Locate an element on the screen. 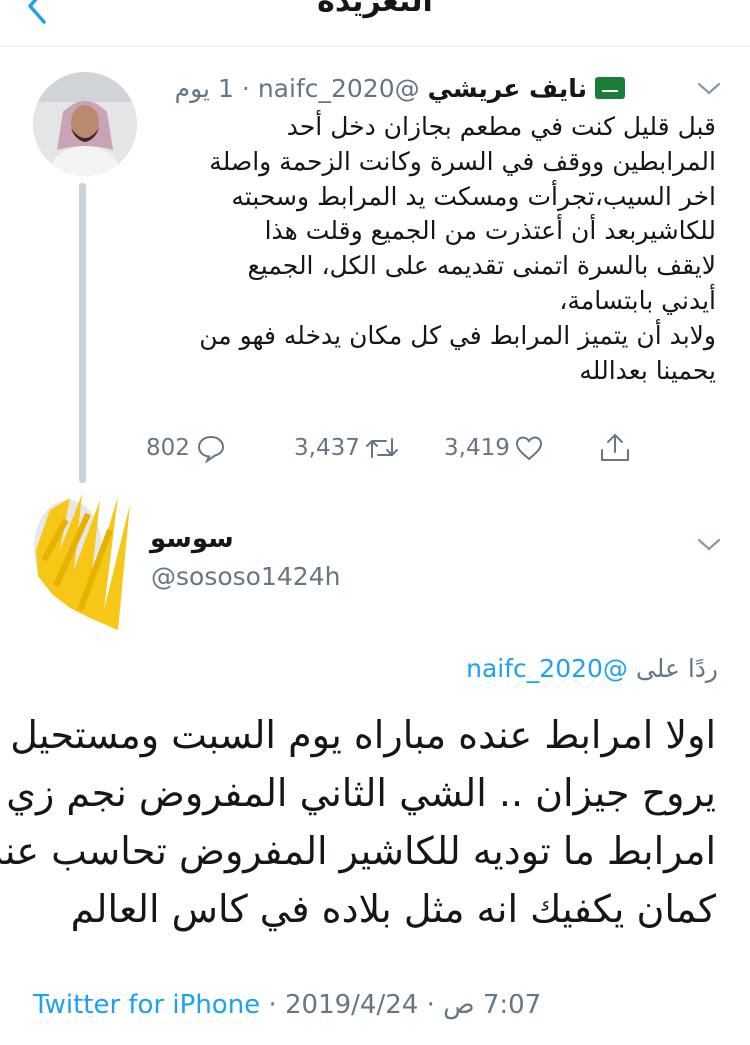 Image resolution: width=750 pixels, height=1045 pixels. reply-count: 802 is located at coordinates (168, 448).